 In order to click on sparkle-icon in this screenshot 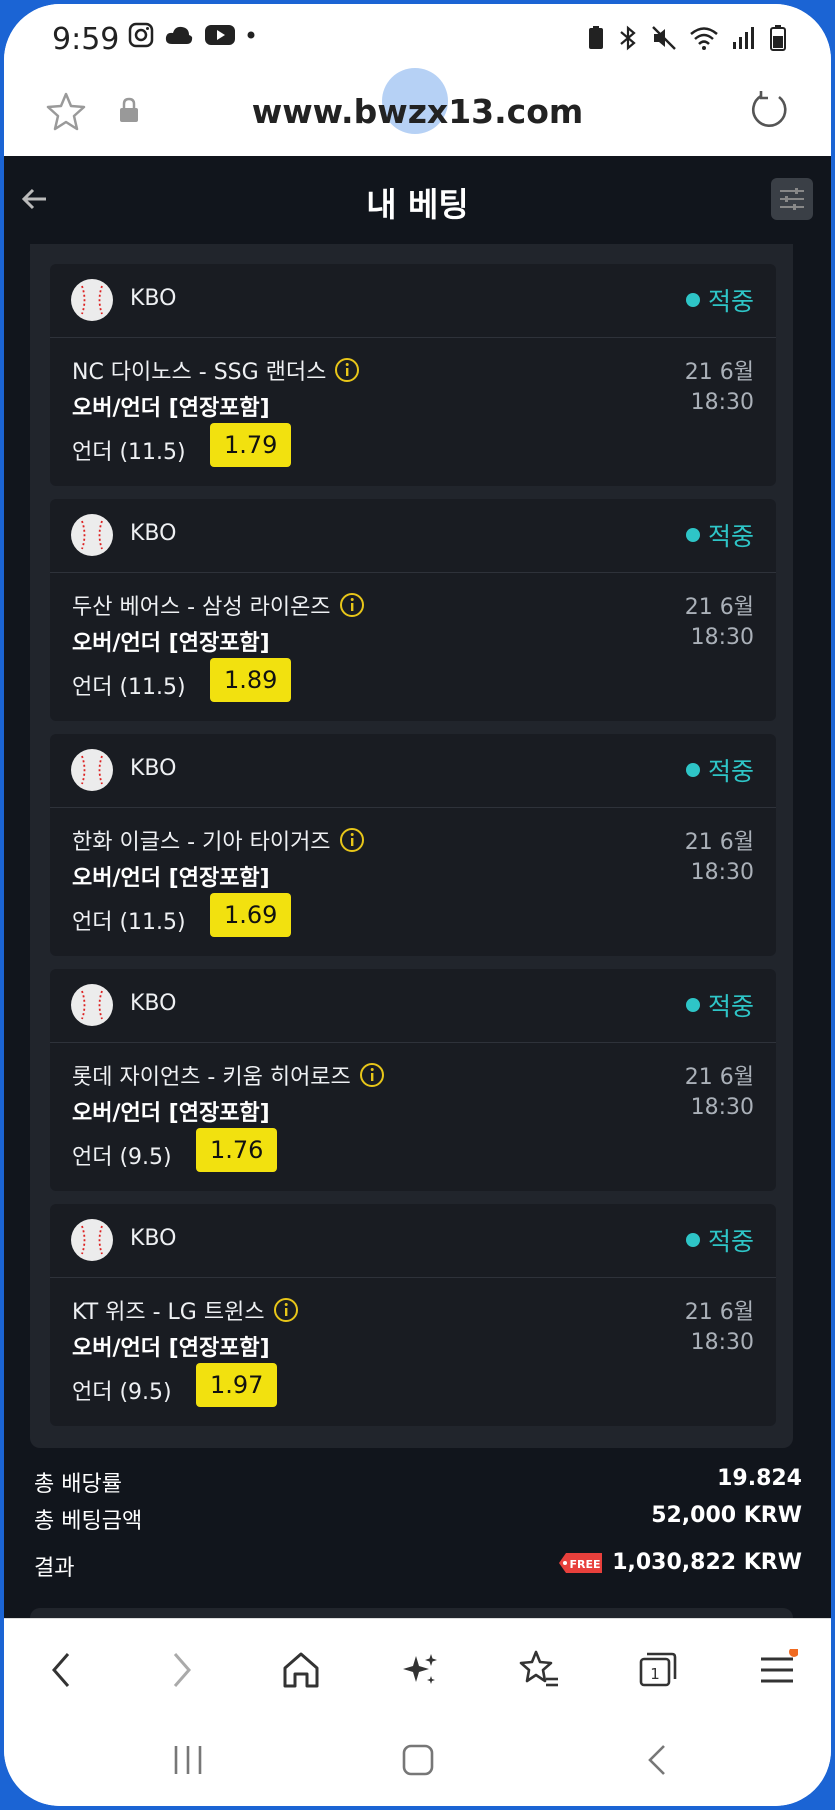, I will do `click(420, 1669)`.